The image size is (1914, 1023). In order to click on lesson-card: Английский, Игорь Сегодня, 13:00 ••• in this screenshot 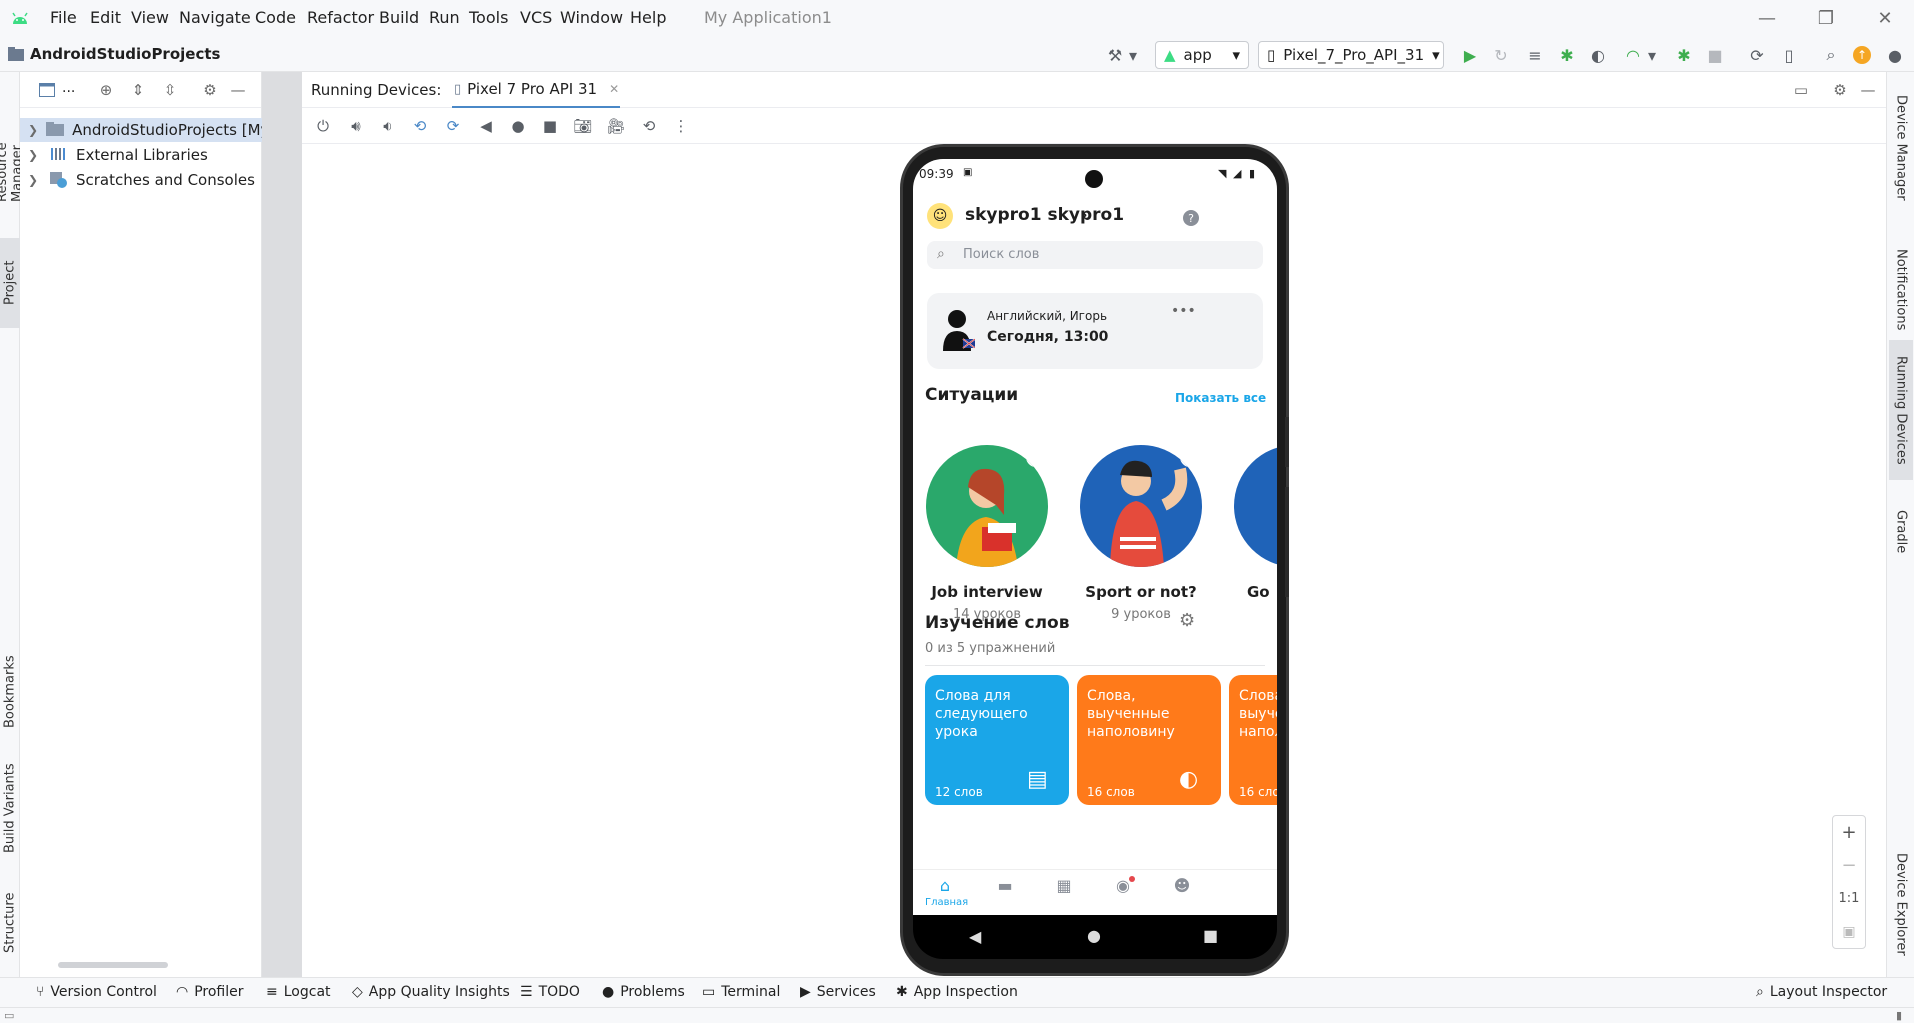, I will do `click(1095, 331)`.